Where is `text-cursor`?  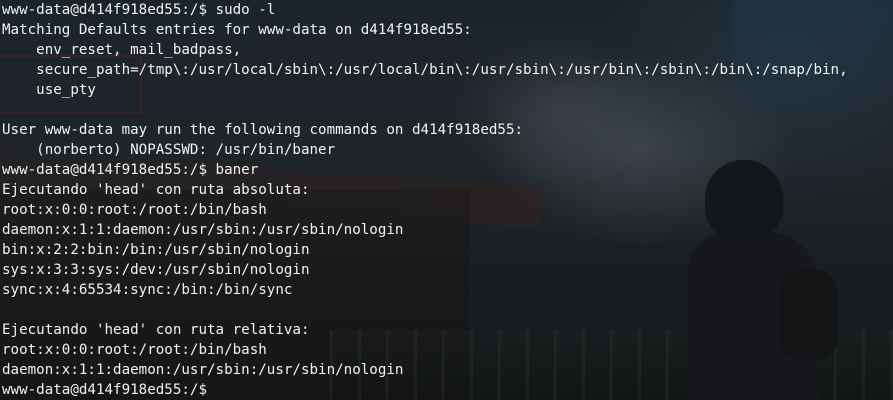 text-cursor is located at coordinates (220, 388).